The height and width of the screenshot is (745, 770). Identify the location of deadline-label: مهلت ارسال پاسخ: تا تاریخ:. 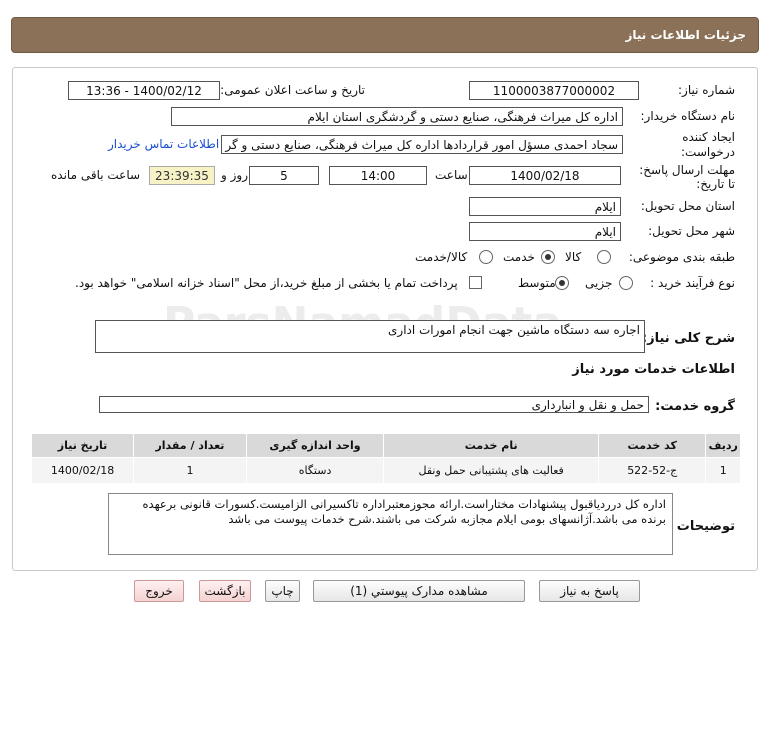
(687, 177).